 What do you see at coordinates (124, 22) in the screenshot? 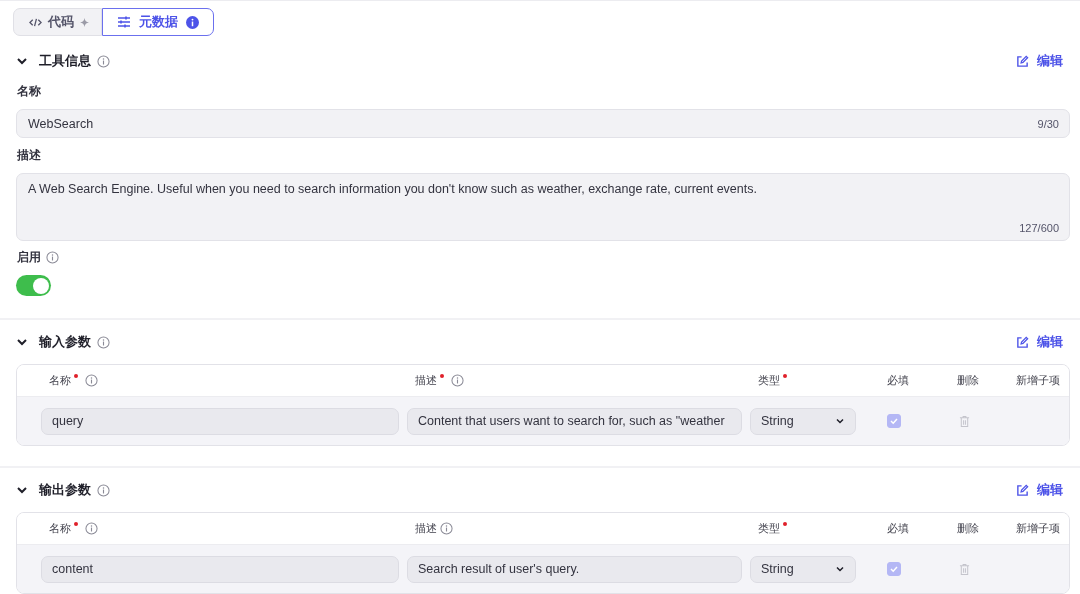
I see `sliders-icon` at bounding box center [124, 22].